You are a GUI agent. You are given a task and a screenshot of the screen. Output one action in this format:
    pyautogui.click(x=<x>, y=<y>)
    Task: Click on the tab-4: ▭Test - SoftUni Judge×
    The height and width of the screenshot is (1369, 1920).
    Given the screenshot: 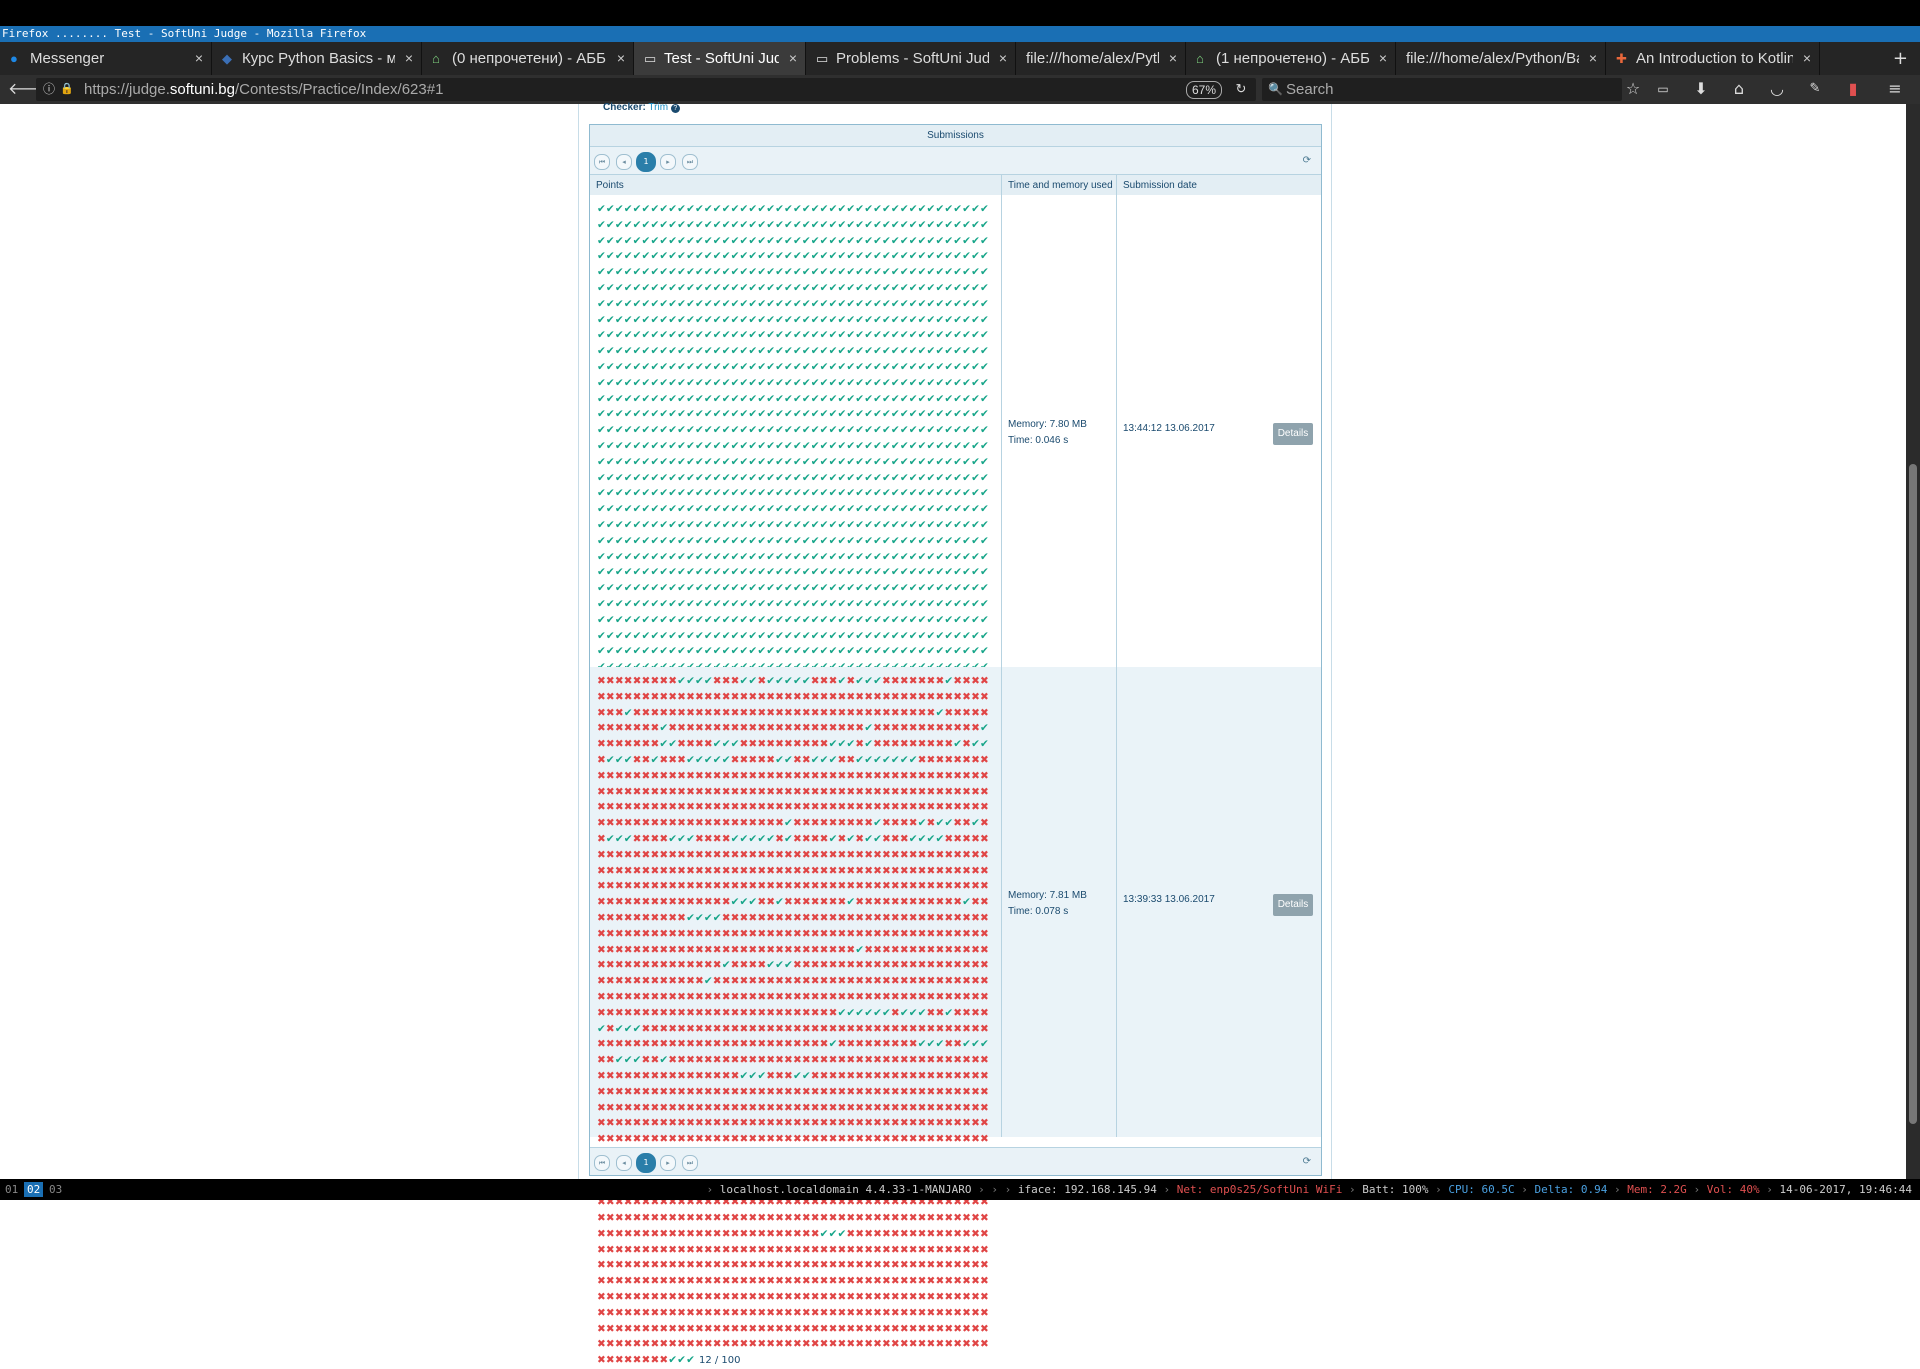 What is the action you would take?
    pyautogui.click(x=720, y=58)
    